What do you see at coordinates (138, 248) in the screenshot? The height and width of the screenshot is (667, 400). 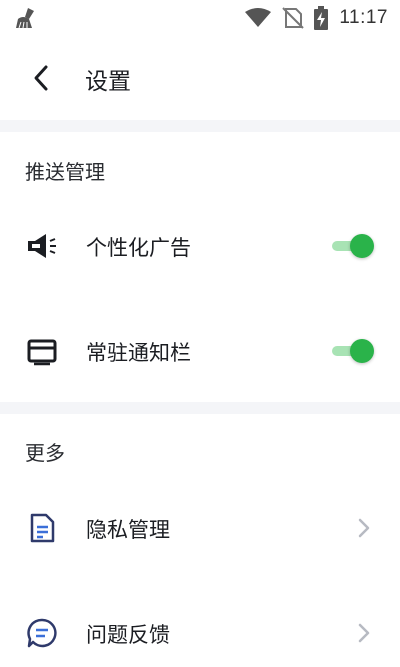 I see `settings-label: 个性化广告` at bounding box center [138, 248].